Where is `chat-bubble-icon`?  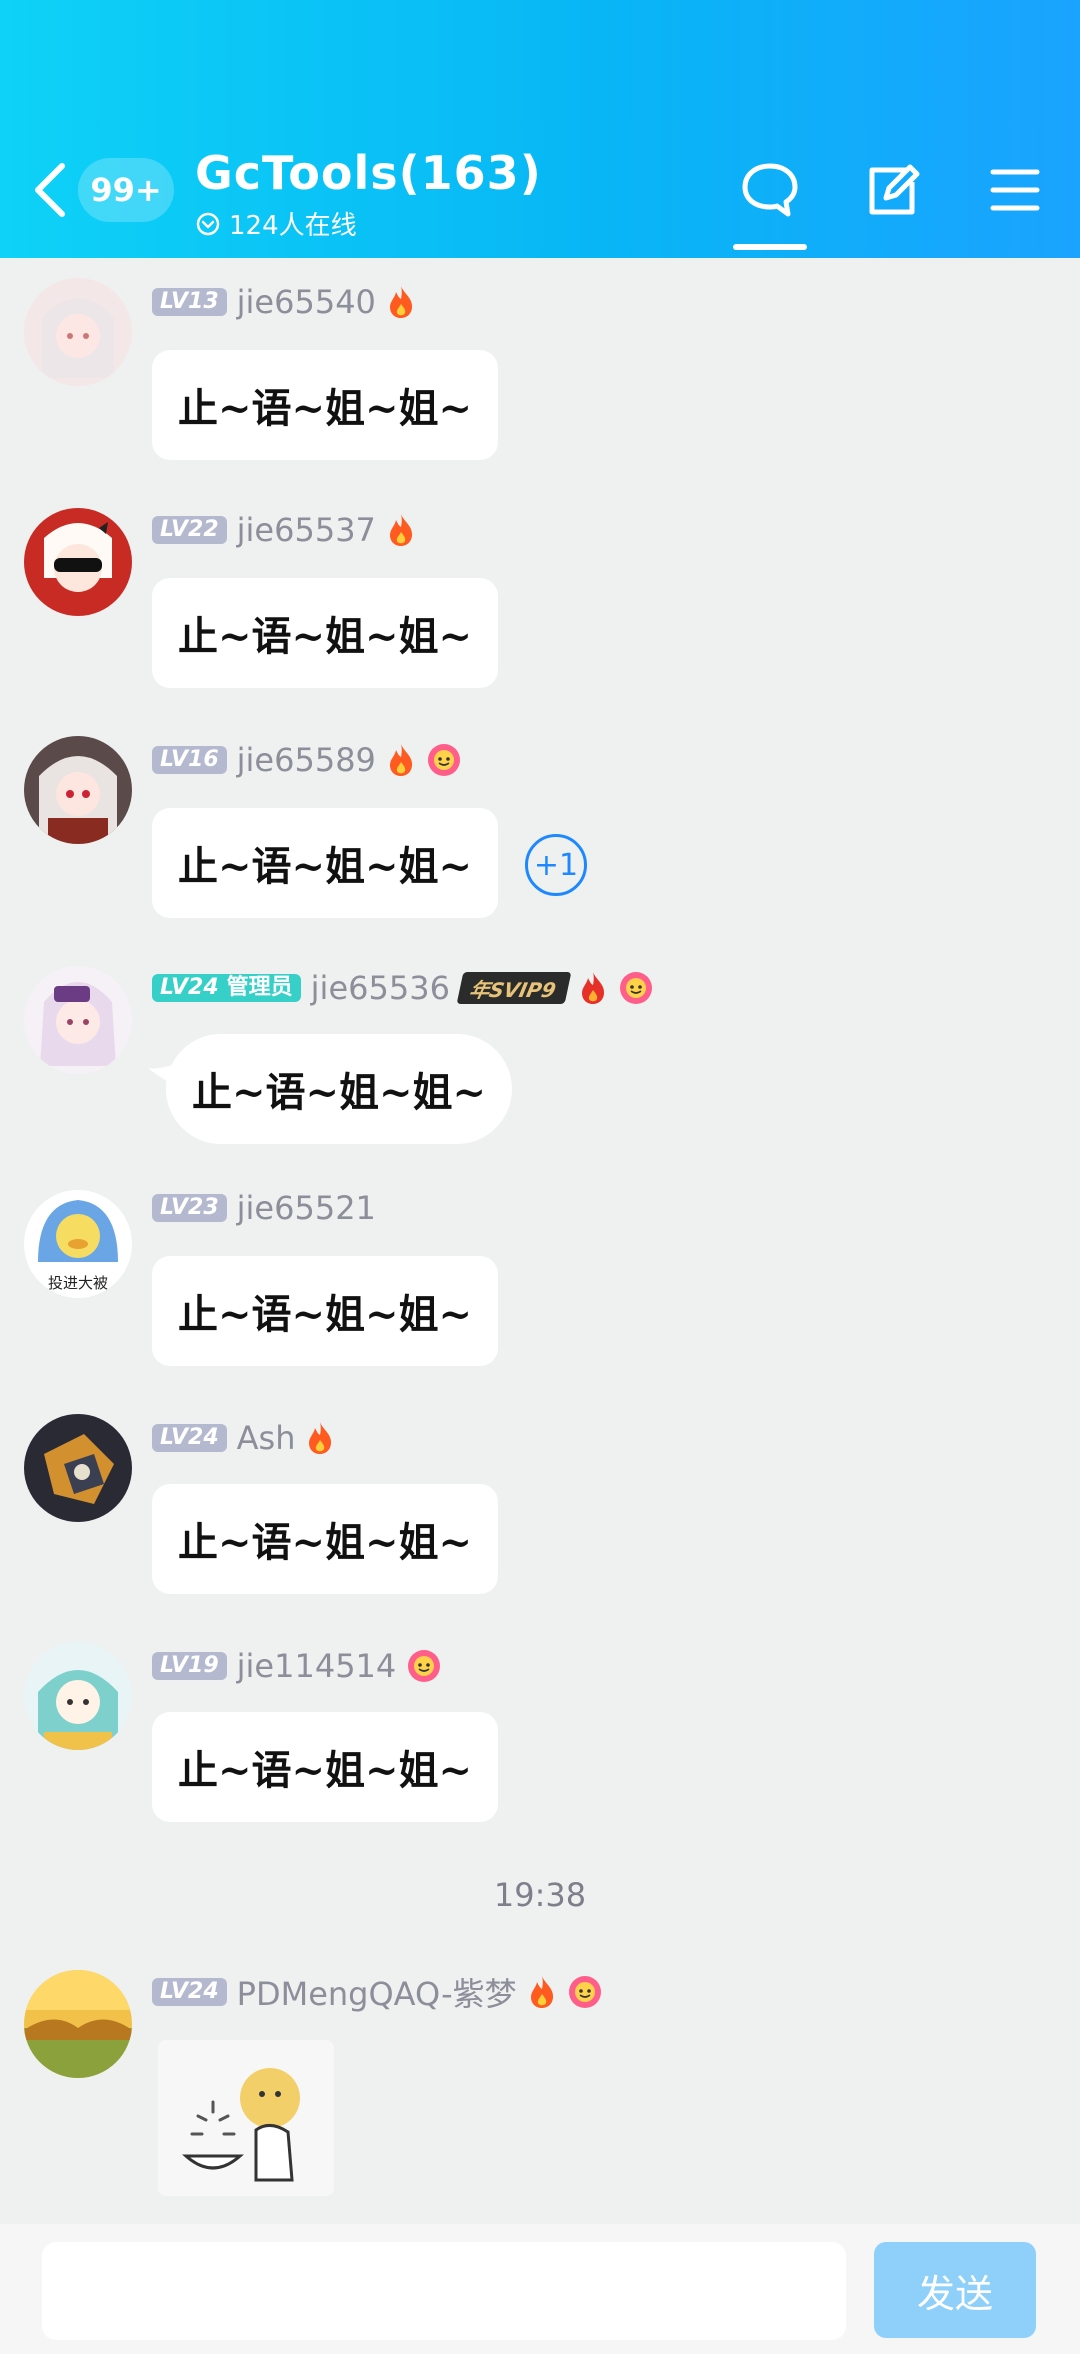 chat-bubble-icon is located at coordinates (770, 190).